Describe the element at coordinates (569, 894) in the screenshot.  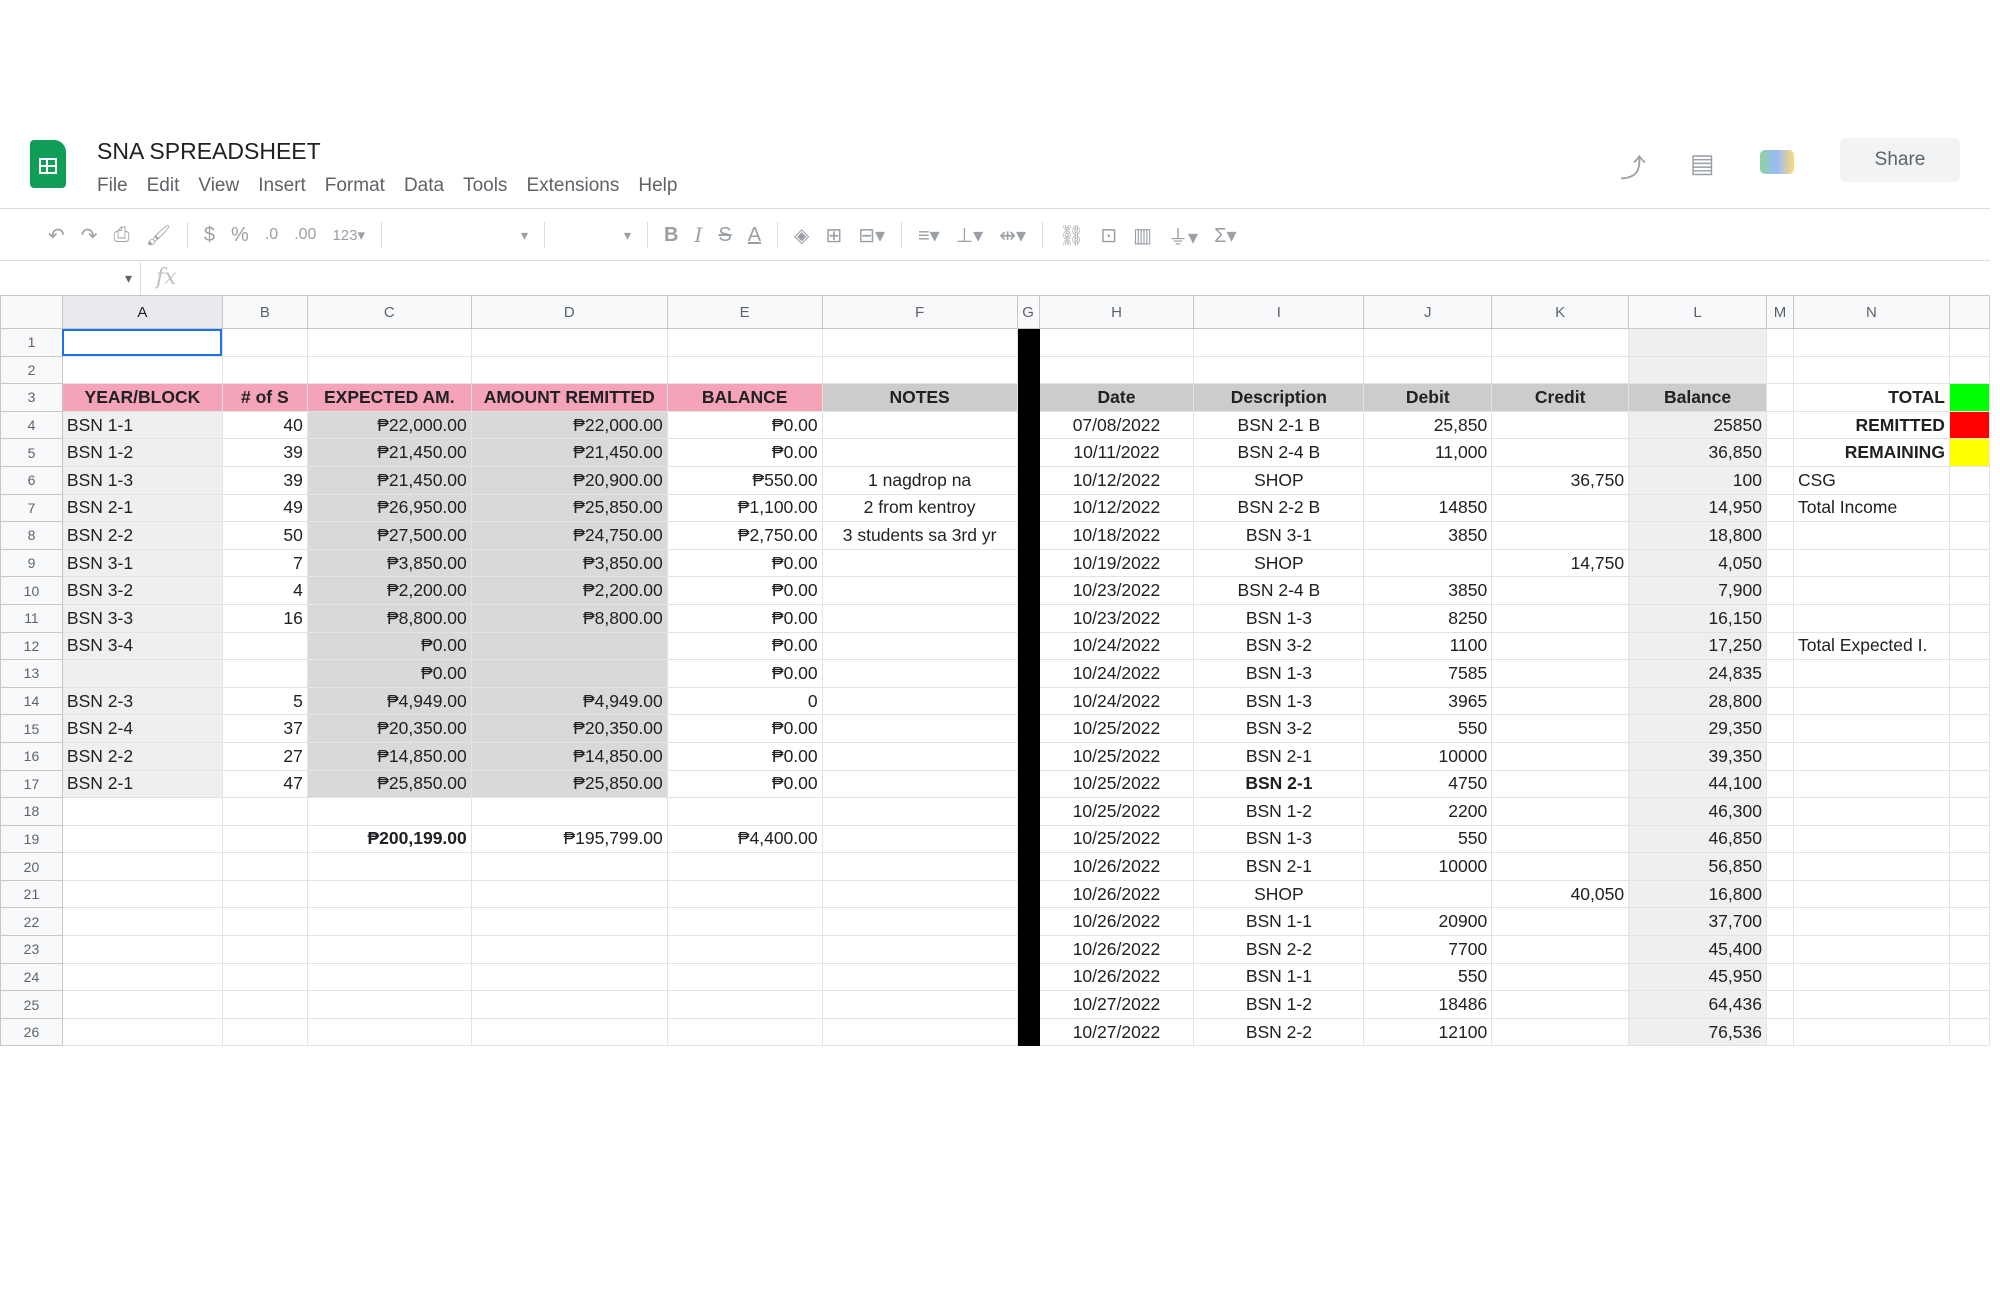
I see `cell-d21` at that location.